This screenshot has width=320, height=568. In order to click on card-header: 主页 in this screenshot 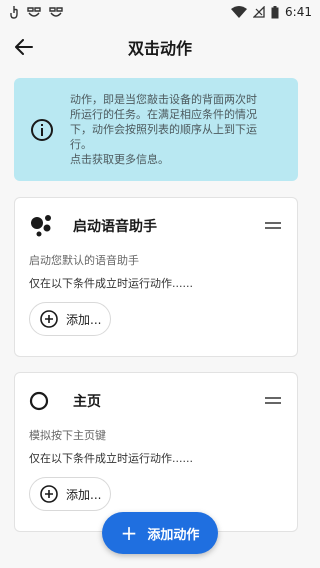, I will do `click(156, 401)`.